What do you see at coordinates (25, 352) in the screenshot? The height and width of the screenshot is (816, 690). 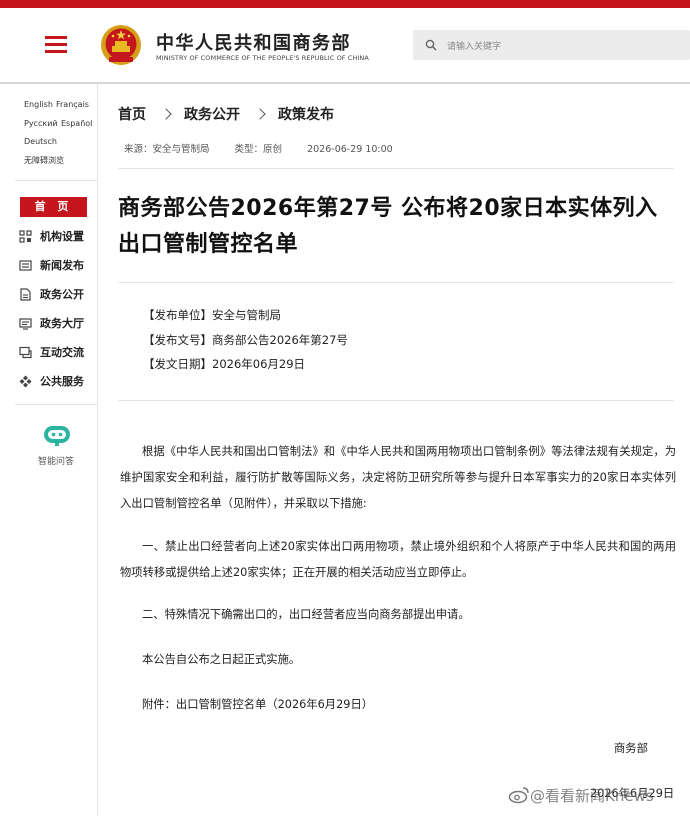 I see `chat-icon` at bounding box center [25, 352].